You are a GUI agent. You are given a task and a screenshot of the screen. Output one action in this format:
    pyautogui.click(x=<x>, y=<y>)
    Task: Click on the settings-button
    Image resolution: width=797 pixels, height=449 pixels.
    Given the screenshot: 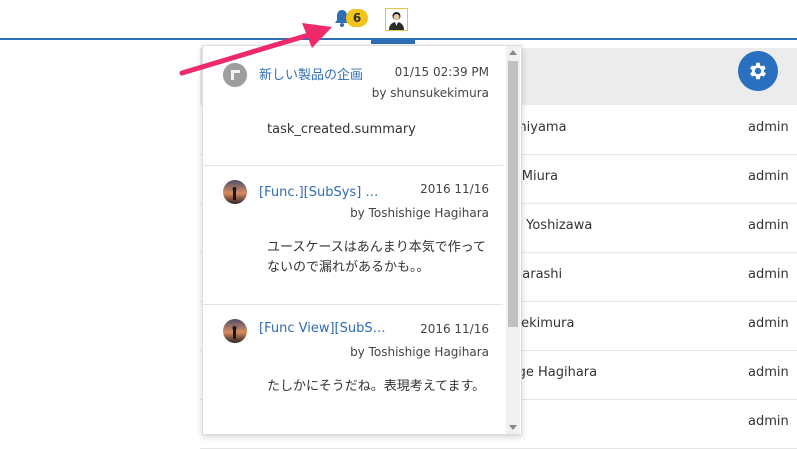 What is the action you would take?
    pyautogui.click(x=758, y=71)
    